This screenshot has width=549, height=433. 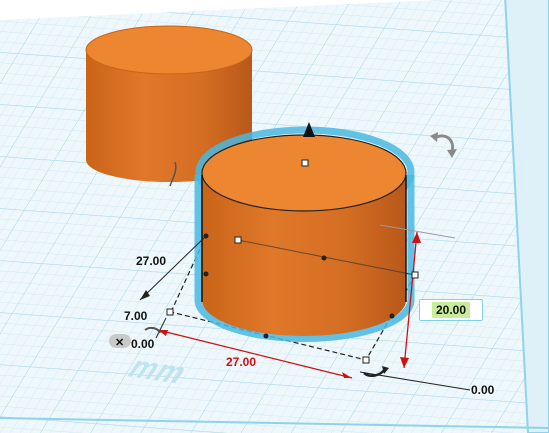 I want to click on x-position-value: 0.00, so click(x=142, y=344).